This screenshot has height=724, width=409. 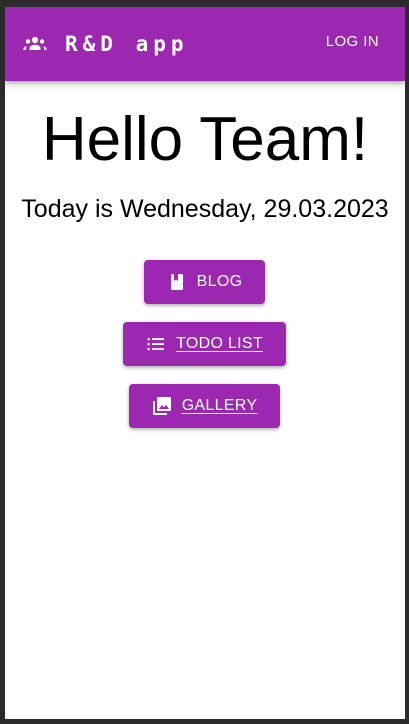 I want to click on date-text: Today is Wednesday, 29.03.2023, so click(x=205, y=209).